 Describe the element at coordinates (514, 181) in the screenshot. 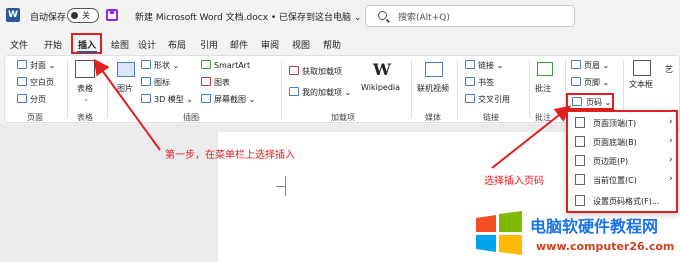

I see `step2-annotation: 选择插入页码` at that location.